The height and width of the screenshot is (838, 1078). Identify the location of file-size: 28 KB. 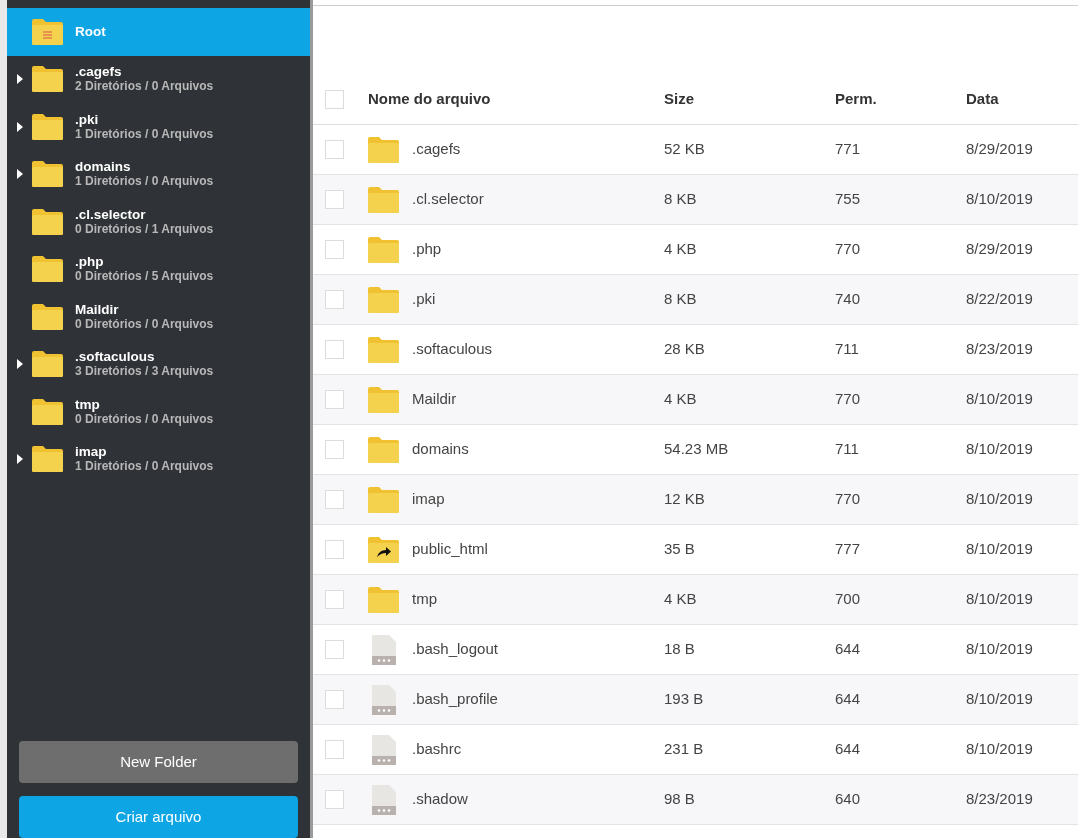
(685, 349).